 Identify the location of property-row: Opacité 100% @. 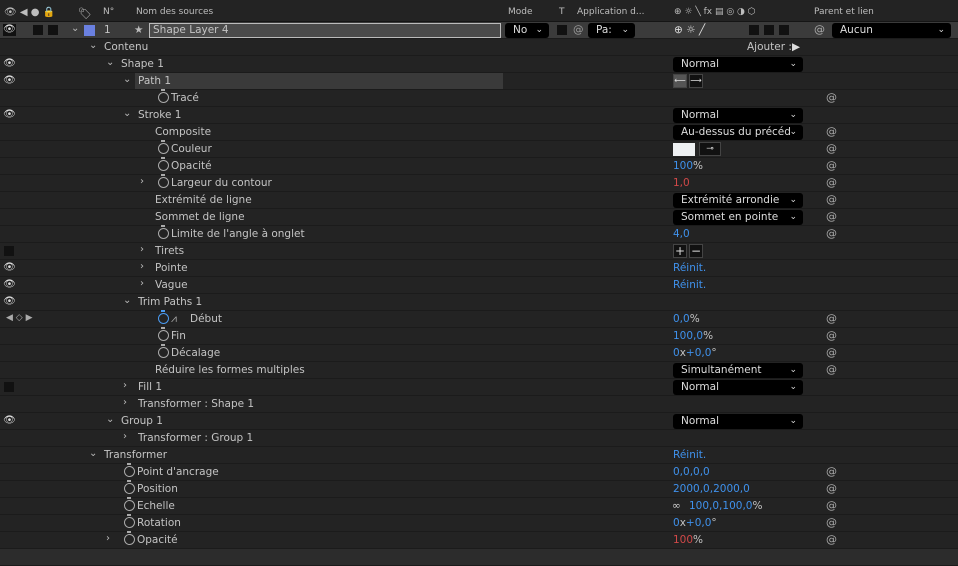
(479, 166).